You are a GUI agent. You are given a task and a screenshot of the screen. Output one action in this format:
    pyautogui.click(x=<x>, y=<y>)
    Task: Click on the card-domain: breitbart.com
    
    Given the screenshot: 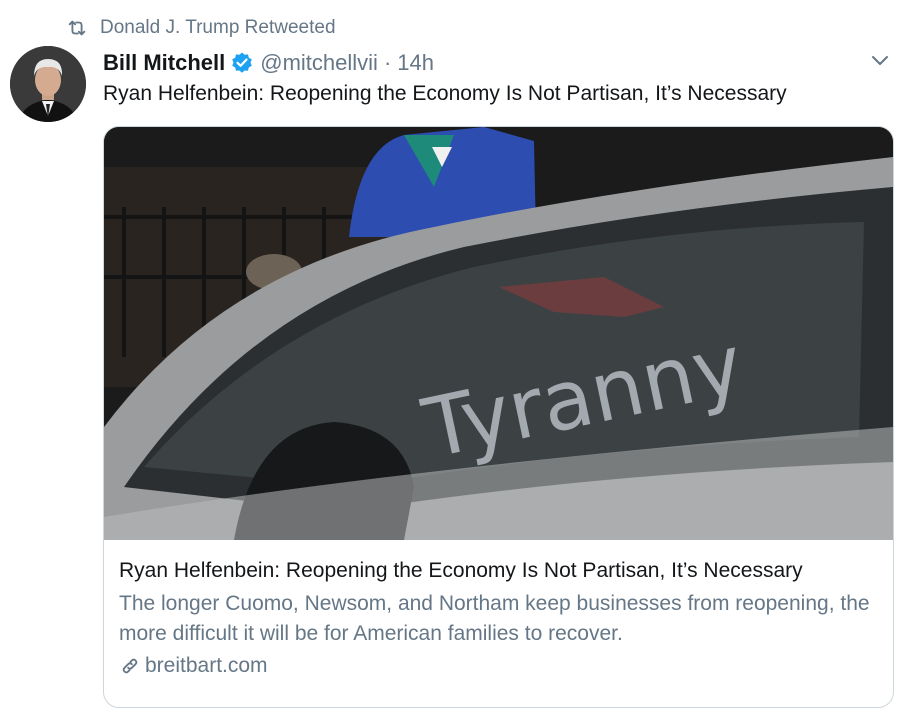 What is the action you would take?
    pyautogui.click(x=499, y=666)
    